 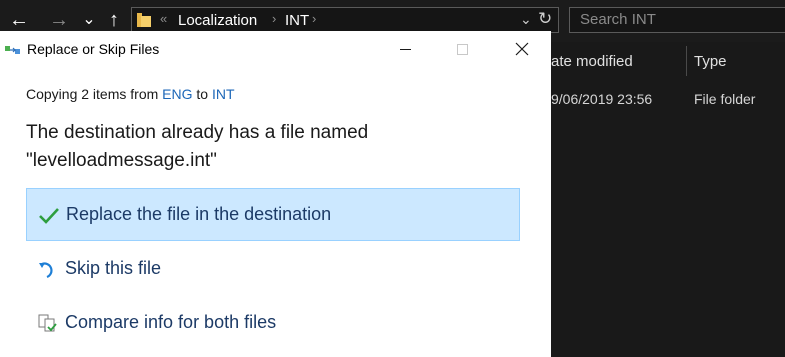 I want to click on forward-arrow-icon: →, so click(x=59, y=20).